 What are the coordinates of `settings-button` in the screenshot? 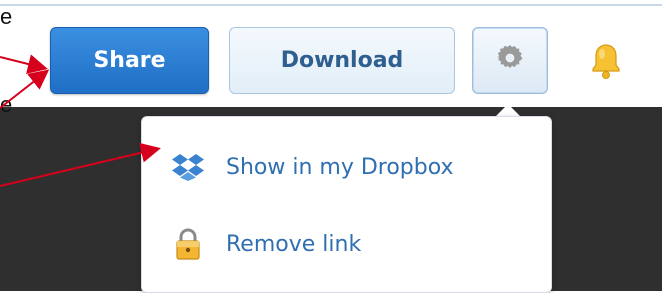 It's located at (510, 60).